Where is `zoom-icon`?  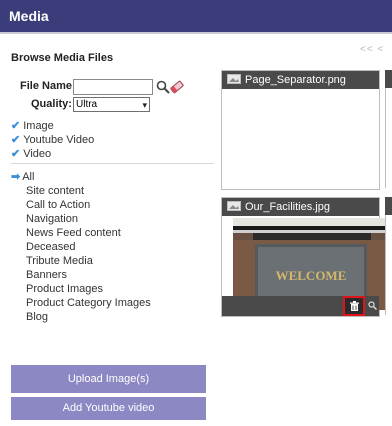 zoom-icon is located at coordinates (372, 305).